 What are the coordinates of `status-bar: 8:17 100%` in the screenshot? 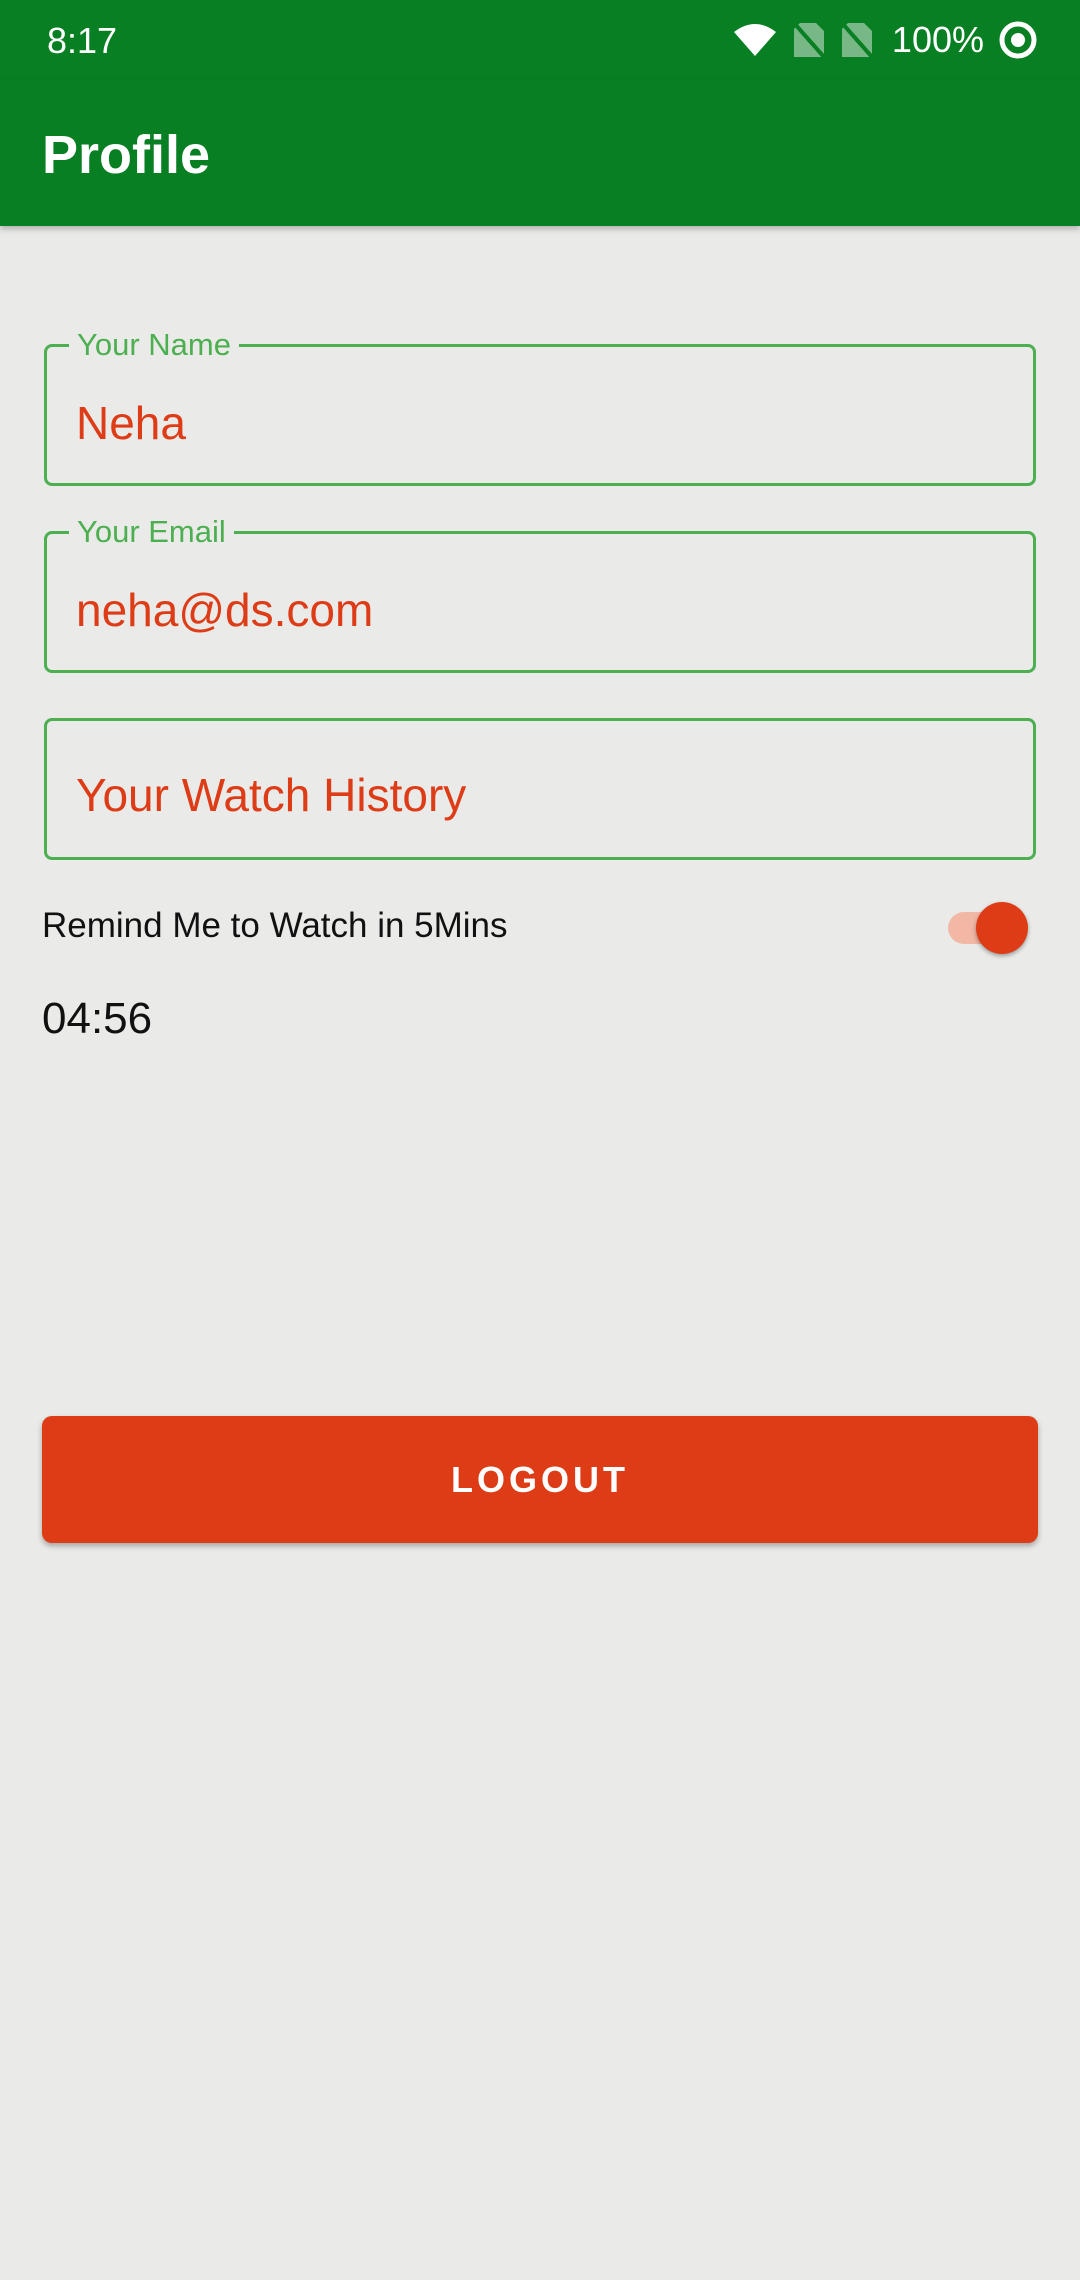 It's located at (540, 40).